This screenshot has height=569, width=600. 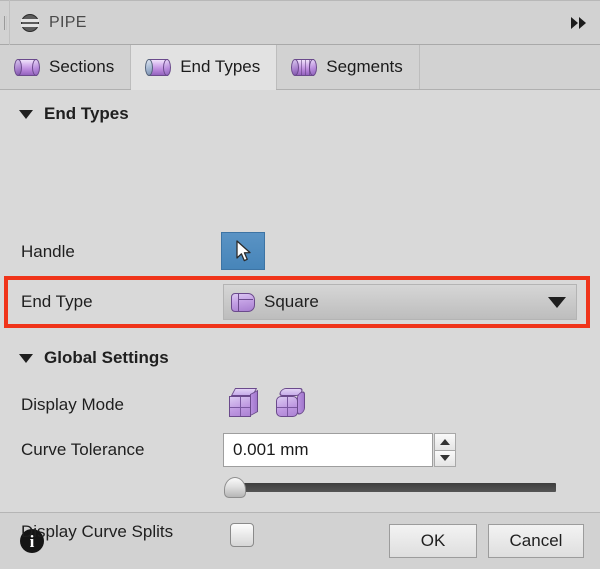 I want to click on cube-sharp-icon, so click(x=243, y=403).